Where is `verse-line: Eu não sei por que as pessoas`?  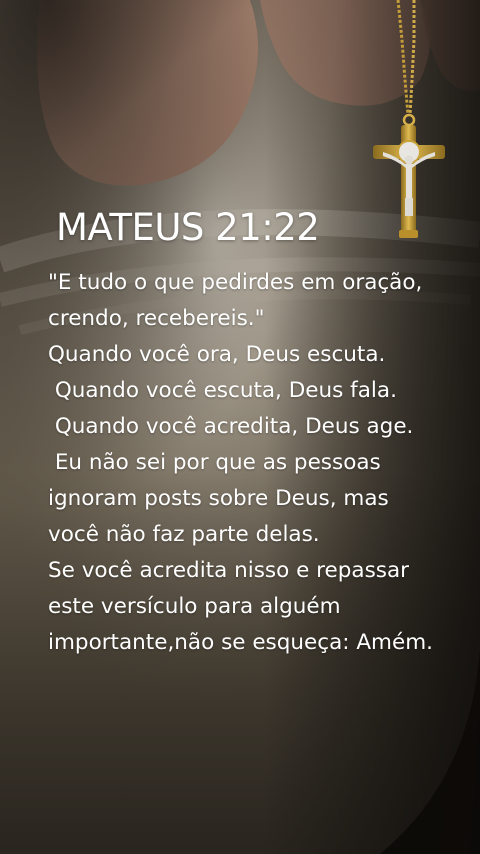 verse-line: Eu não sei por que as pessoas is located at coordinates (214, 462).